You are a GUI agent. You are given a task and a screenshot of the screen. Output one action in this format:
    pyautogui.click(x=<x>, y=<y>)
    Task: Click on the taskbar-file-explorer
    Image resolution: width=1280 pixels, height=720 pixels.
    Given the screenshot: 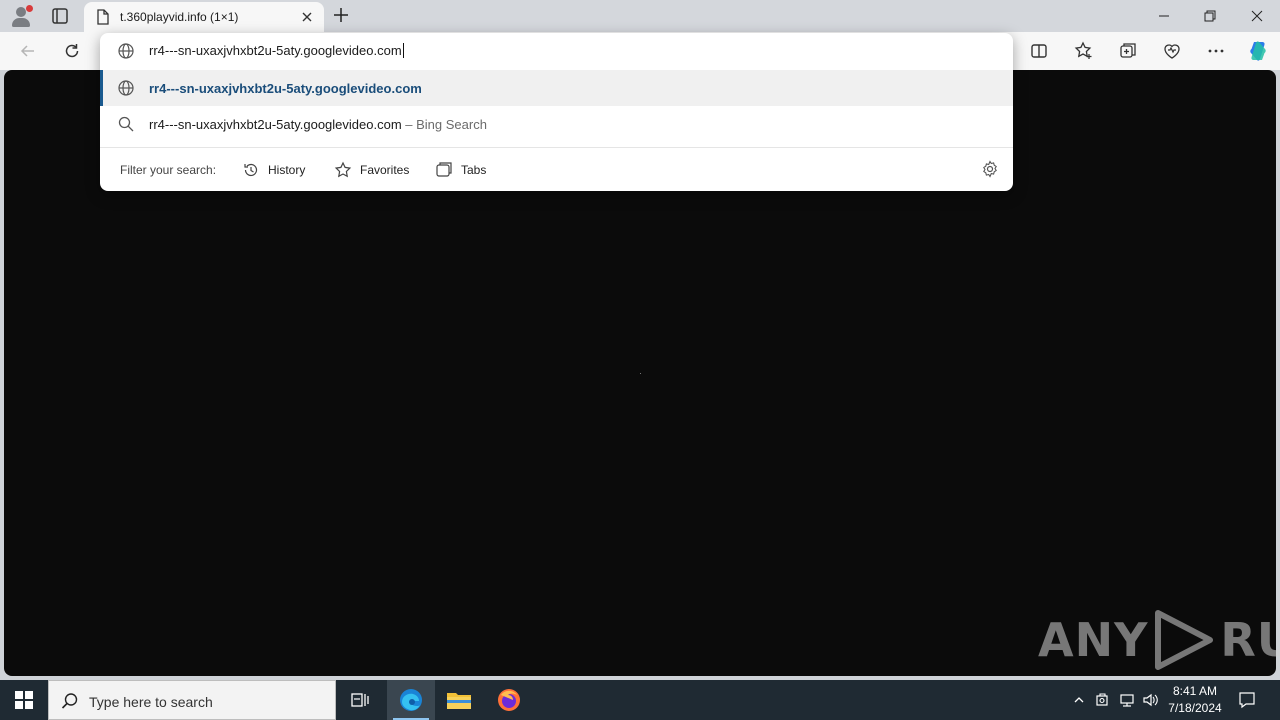 What is the action you would take?
    pyautogui.click(x=459, y=700)
    